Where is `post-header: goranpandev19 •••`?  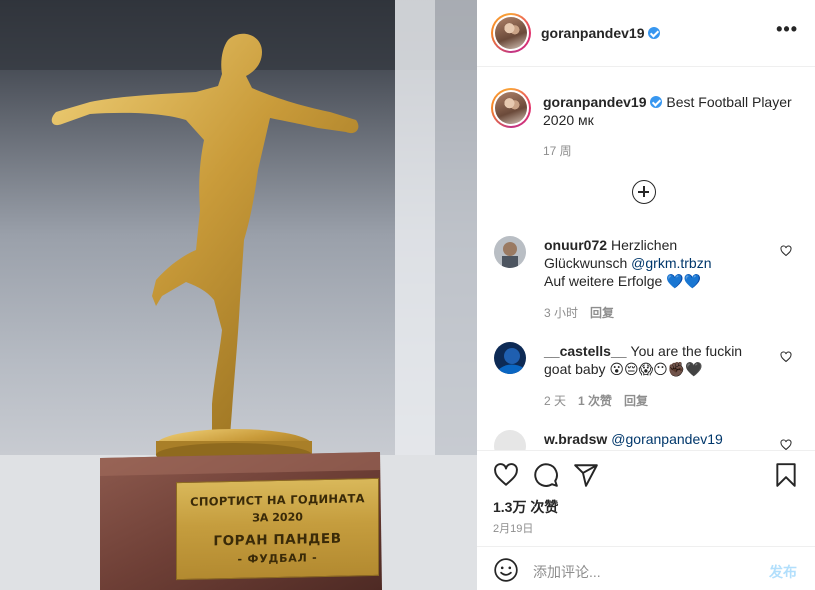 post-header: goranpandev19 ••• is located at coordinates (646, 33).